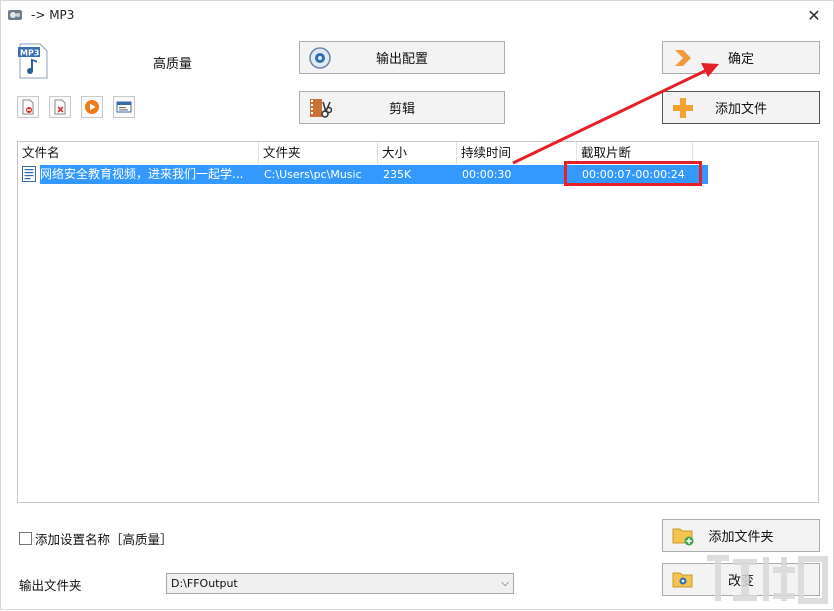 The width and height of the screenshot is (834, 611). I want to click on add-setting-name-option: 添加设置名称［高质量］, so click(96, 538).